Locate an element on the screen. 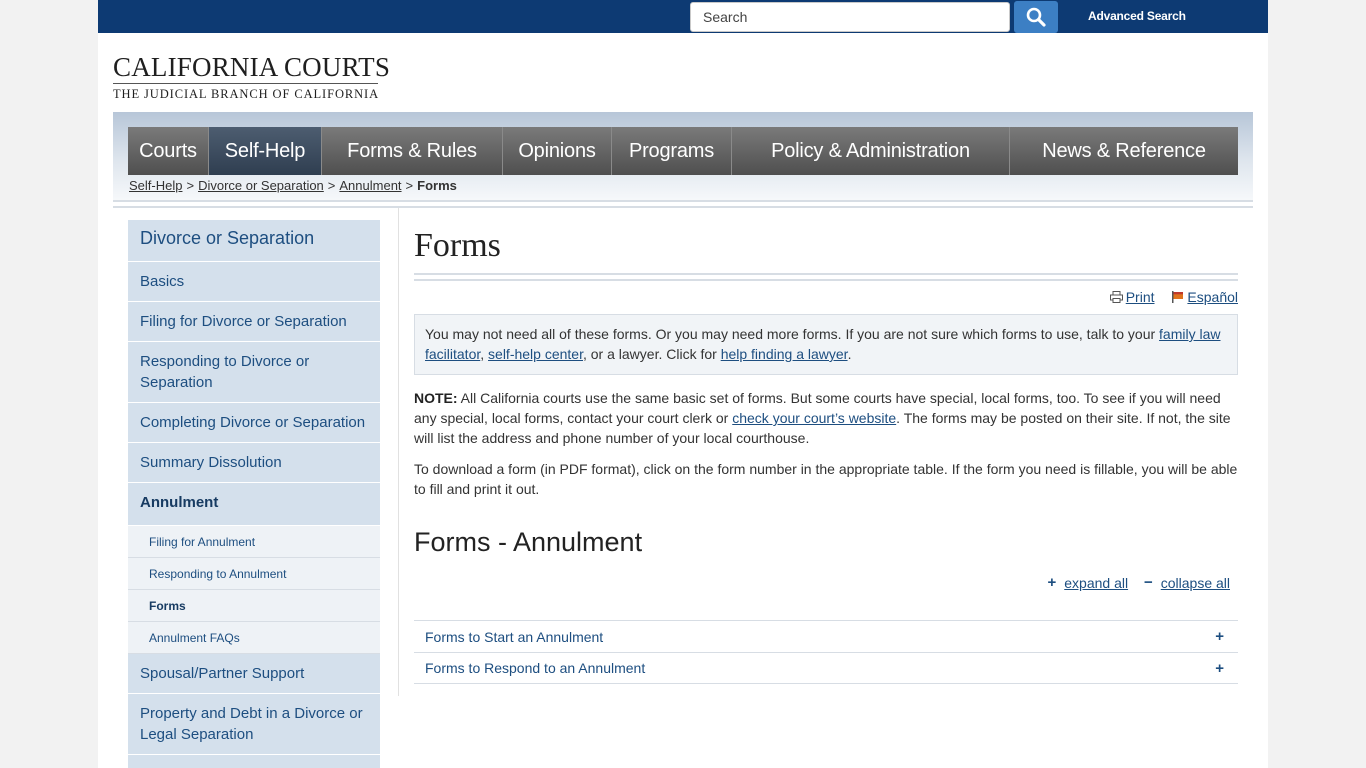 The width and height of the screenshot is (1366, 768). sidebar-subitem-responding-annulment: Responding to Annulment is located at coordinates (254, 574).